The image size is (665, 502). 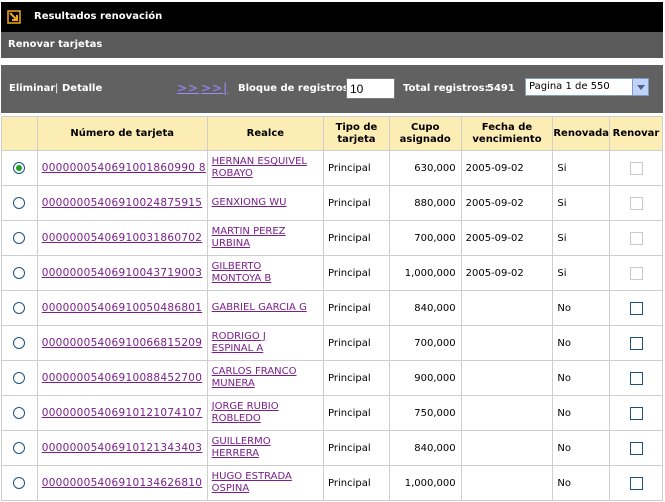 What do you see at coordinates (249, 202) in the screenshot?
I see `realce-line: GENXIONG WU` at bounding box center [249, 202].